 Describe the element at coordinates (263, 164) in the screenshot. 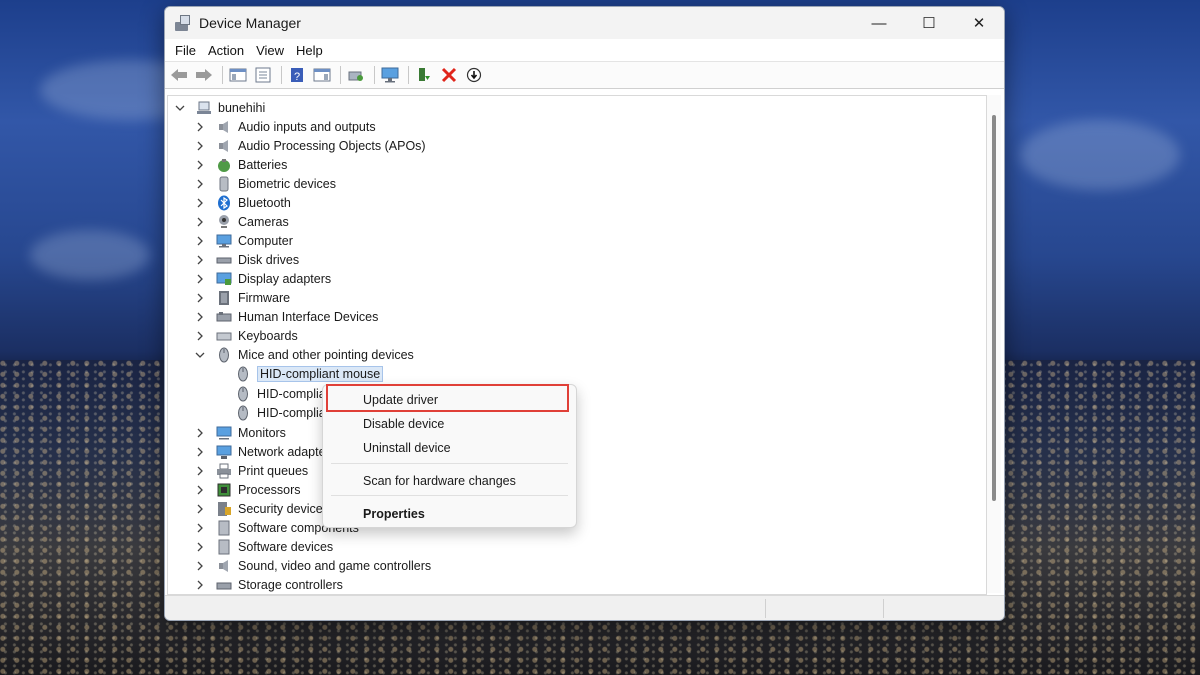

I see `tree-item-label: Batteries` at that location.